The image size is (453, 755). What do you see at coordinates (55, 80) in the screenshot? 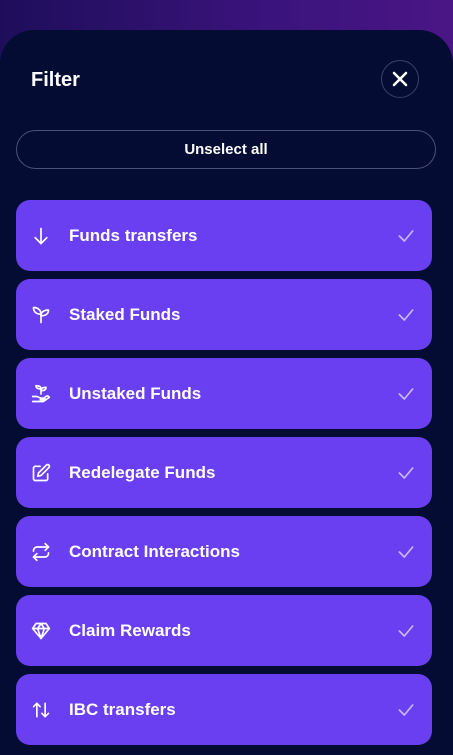
I see `sheet-title: Filter` at bounding box center [55, 80].